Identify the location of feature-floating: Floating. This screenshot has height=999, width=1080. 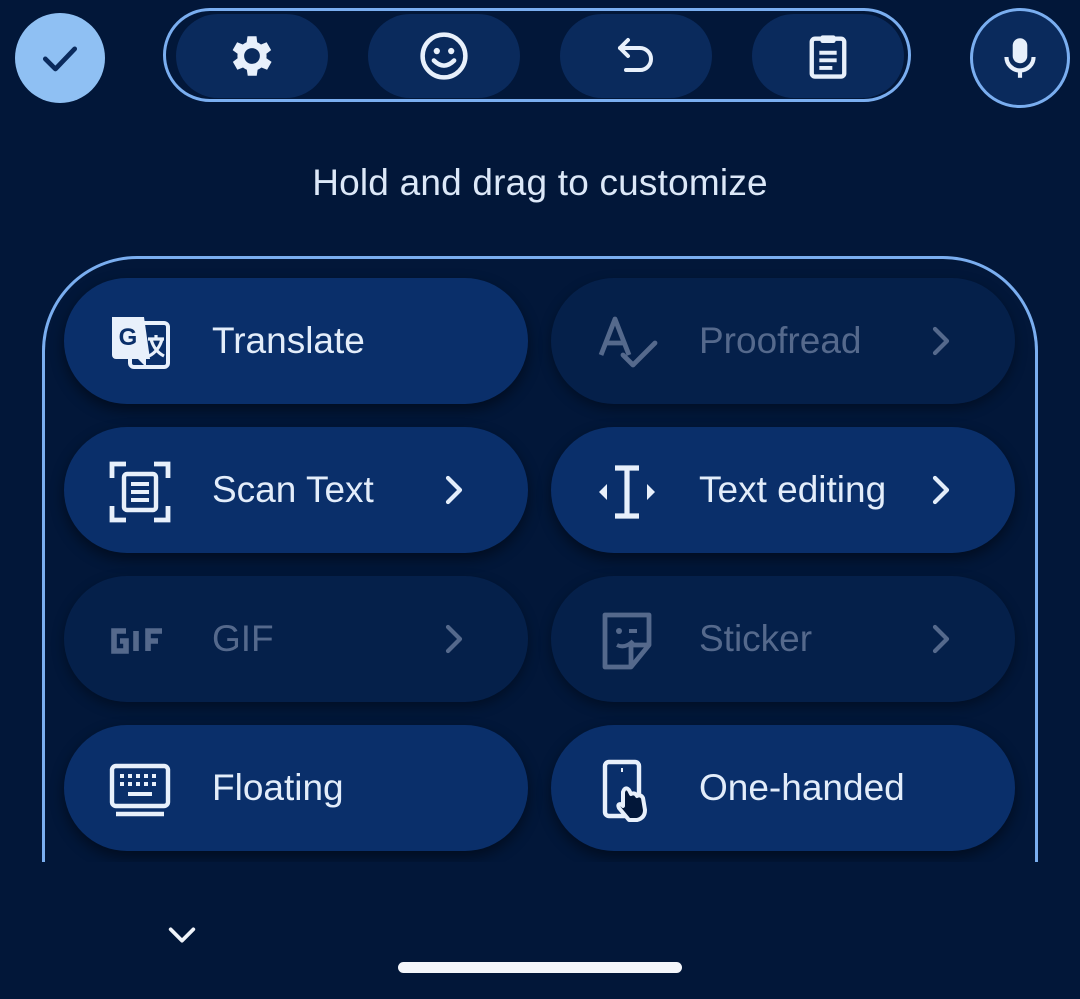
(296, 788).